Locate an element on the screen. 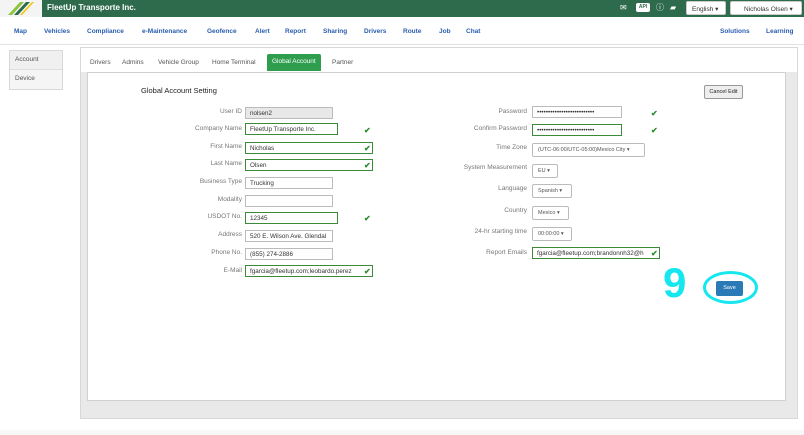  modality-label: Modality is located at coordinates (229, 199).